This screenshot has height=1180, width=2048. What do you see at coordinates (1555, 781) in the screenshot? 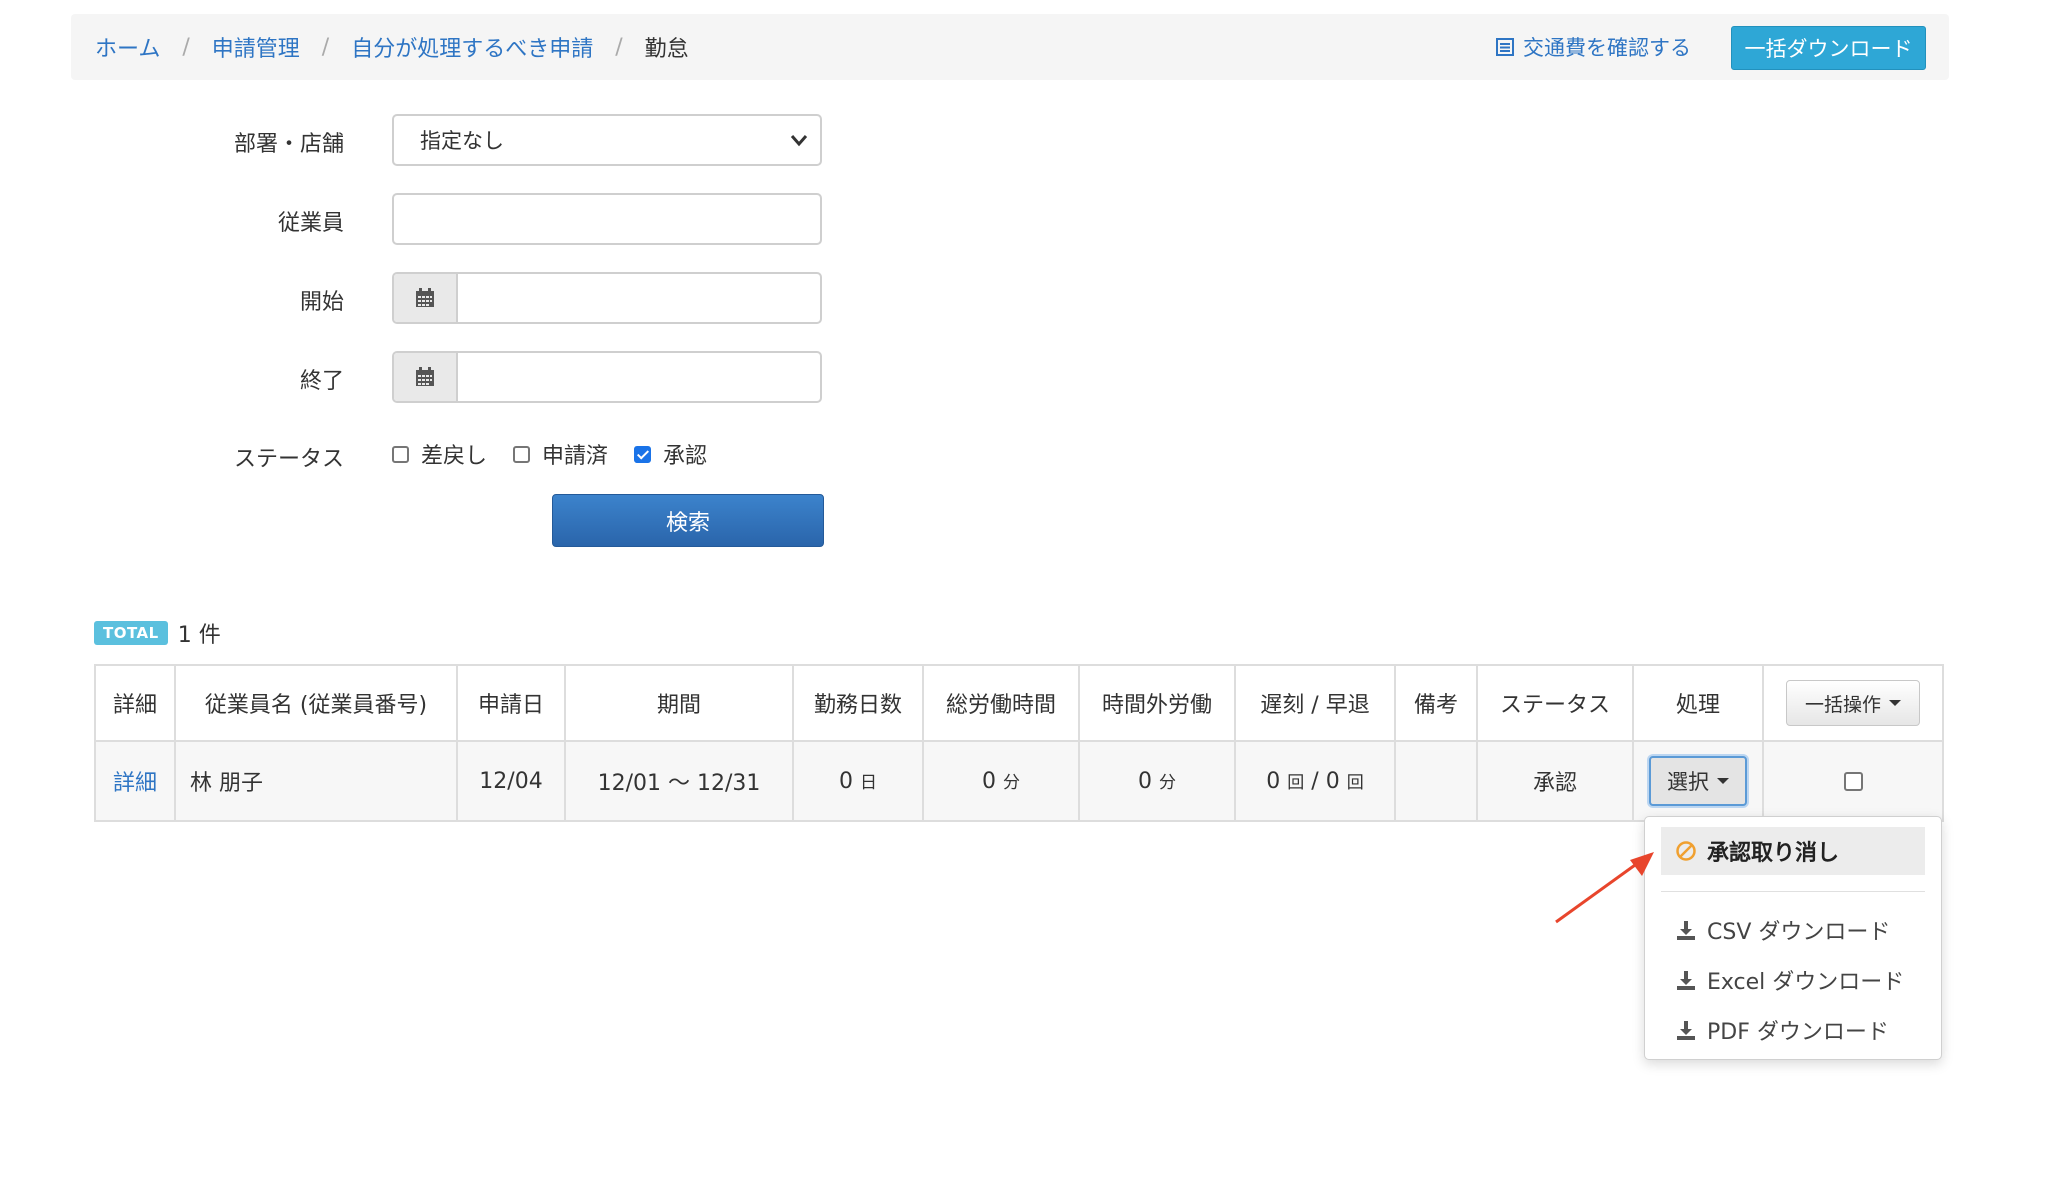
I see `status-cell: 承認` at bounding box center [1555, 781].